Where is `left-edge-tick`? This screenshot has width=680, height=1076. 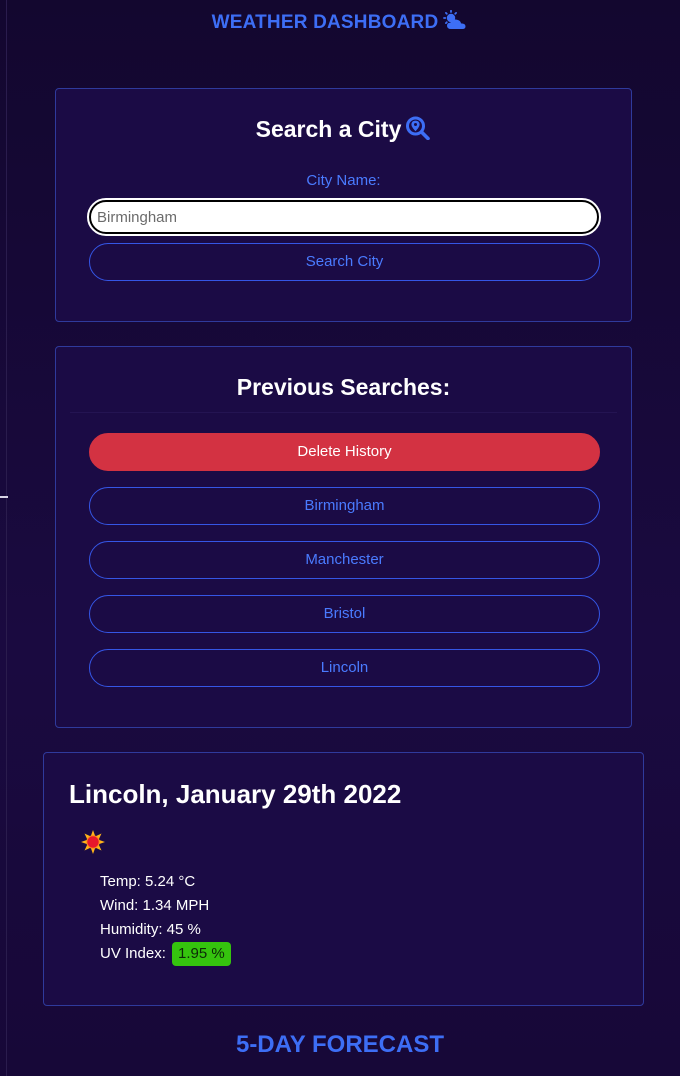
left-edge-tick is located at coordinates (4, 497).